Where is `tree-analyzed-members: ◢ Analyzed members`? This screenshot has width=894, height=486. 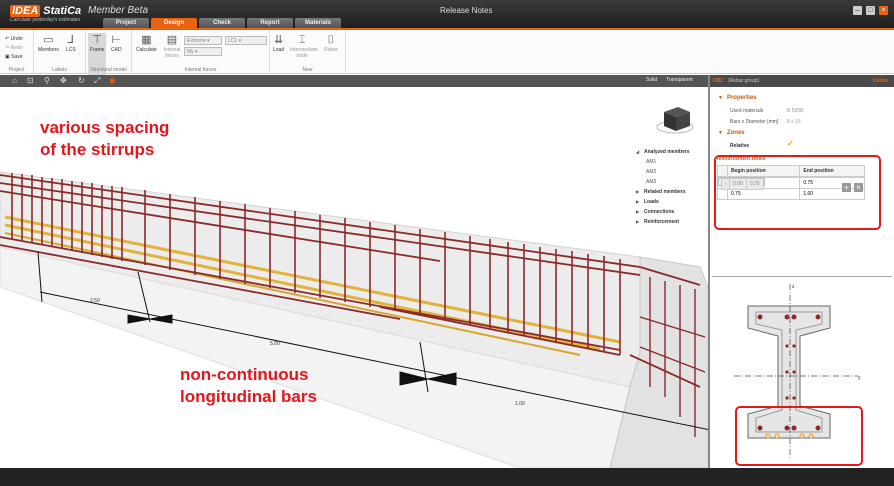 tree-analyzed-members: ◢ Analyzed members is located at coordinates (663, 152).